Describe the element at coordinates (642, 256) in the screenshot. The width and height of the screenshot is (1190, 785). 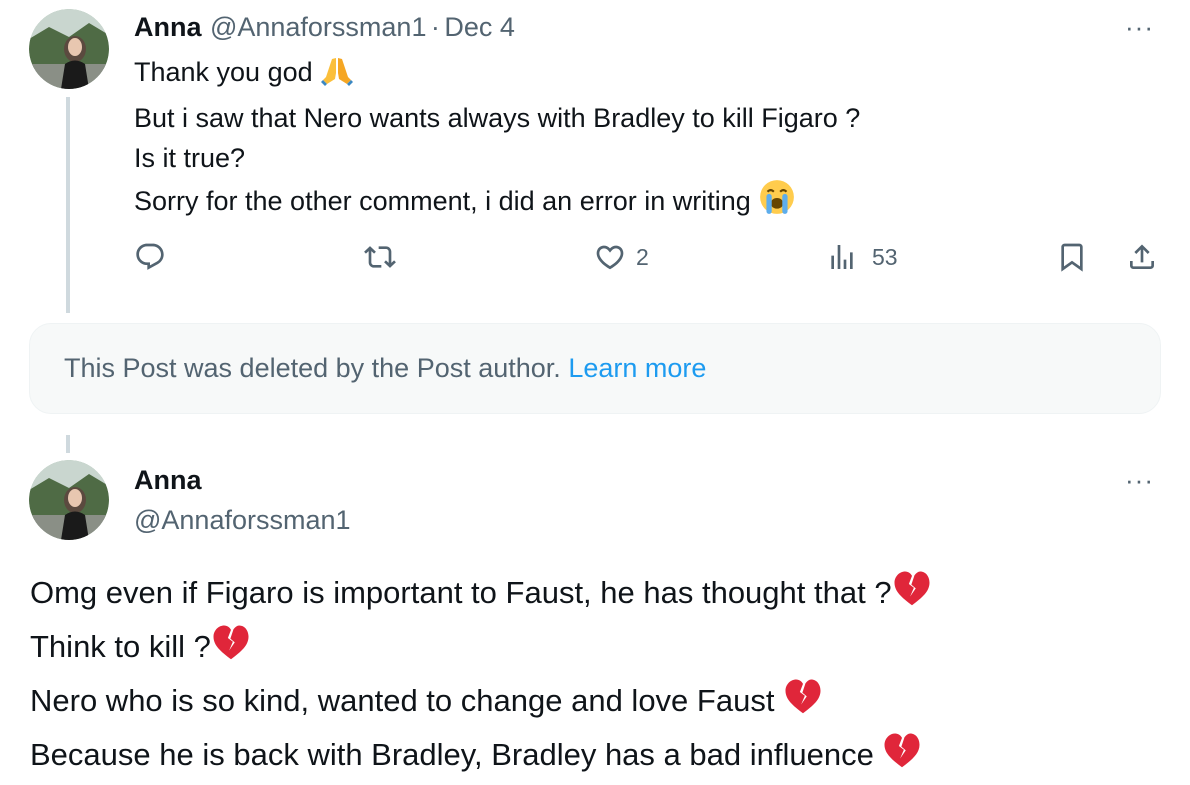
I see `like-count: 2` at that location.